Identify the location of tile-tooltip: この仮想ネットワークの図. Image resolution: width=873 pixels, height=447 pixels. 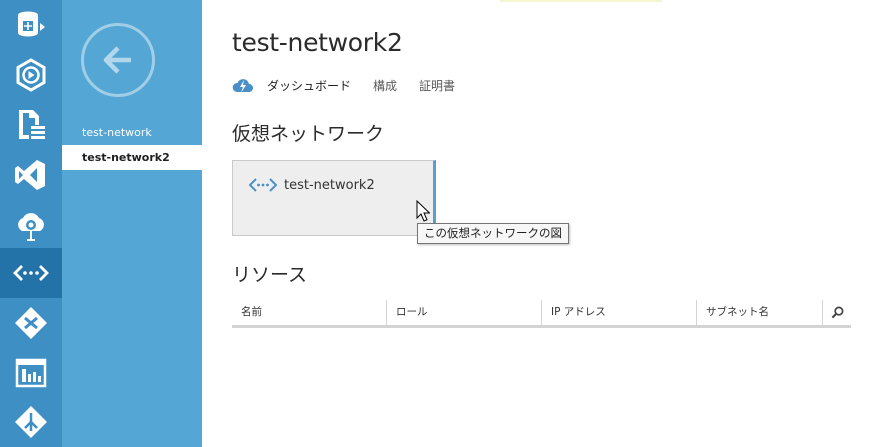
(493, 233).